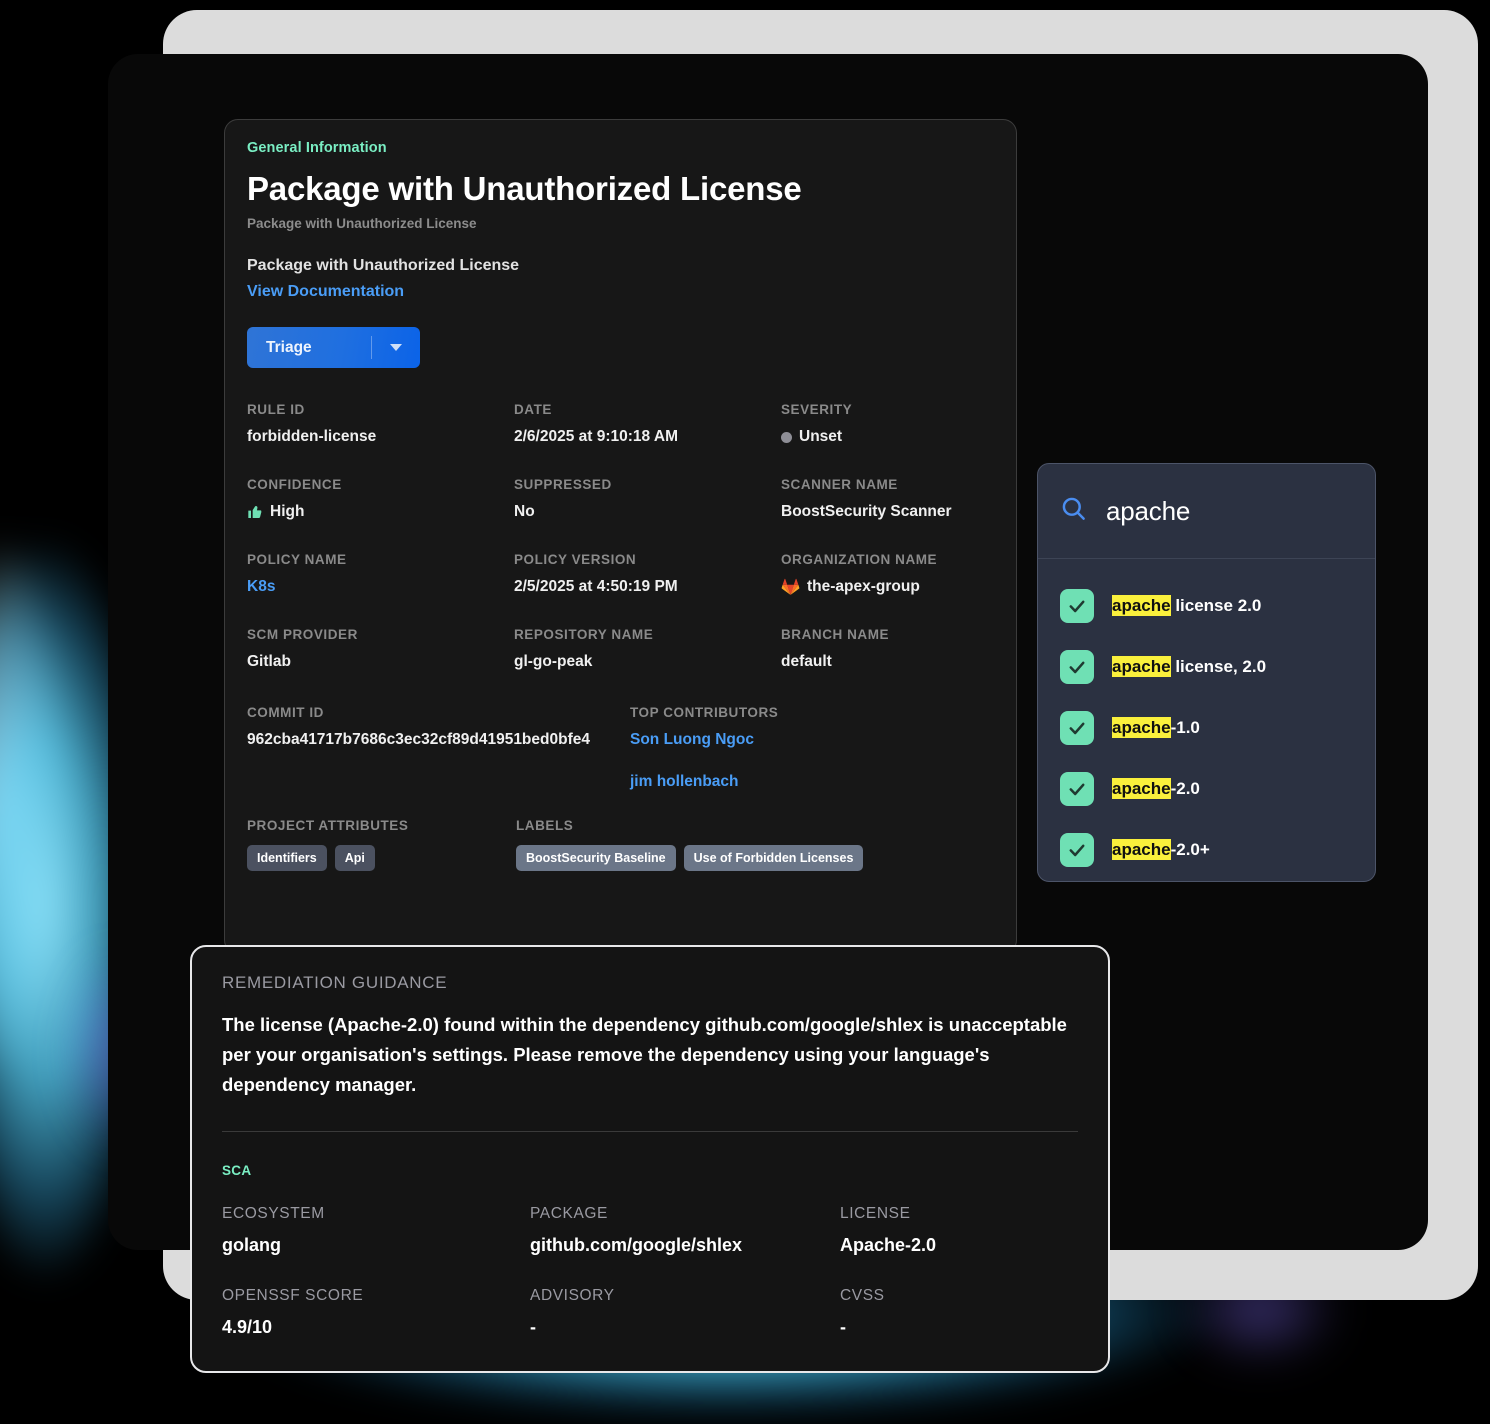 Image resolution: width=1490 pixels, height=1424 pixels. I want to click on sca-eyebrow: SCA, so click(237, 1170).